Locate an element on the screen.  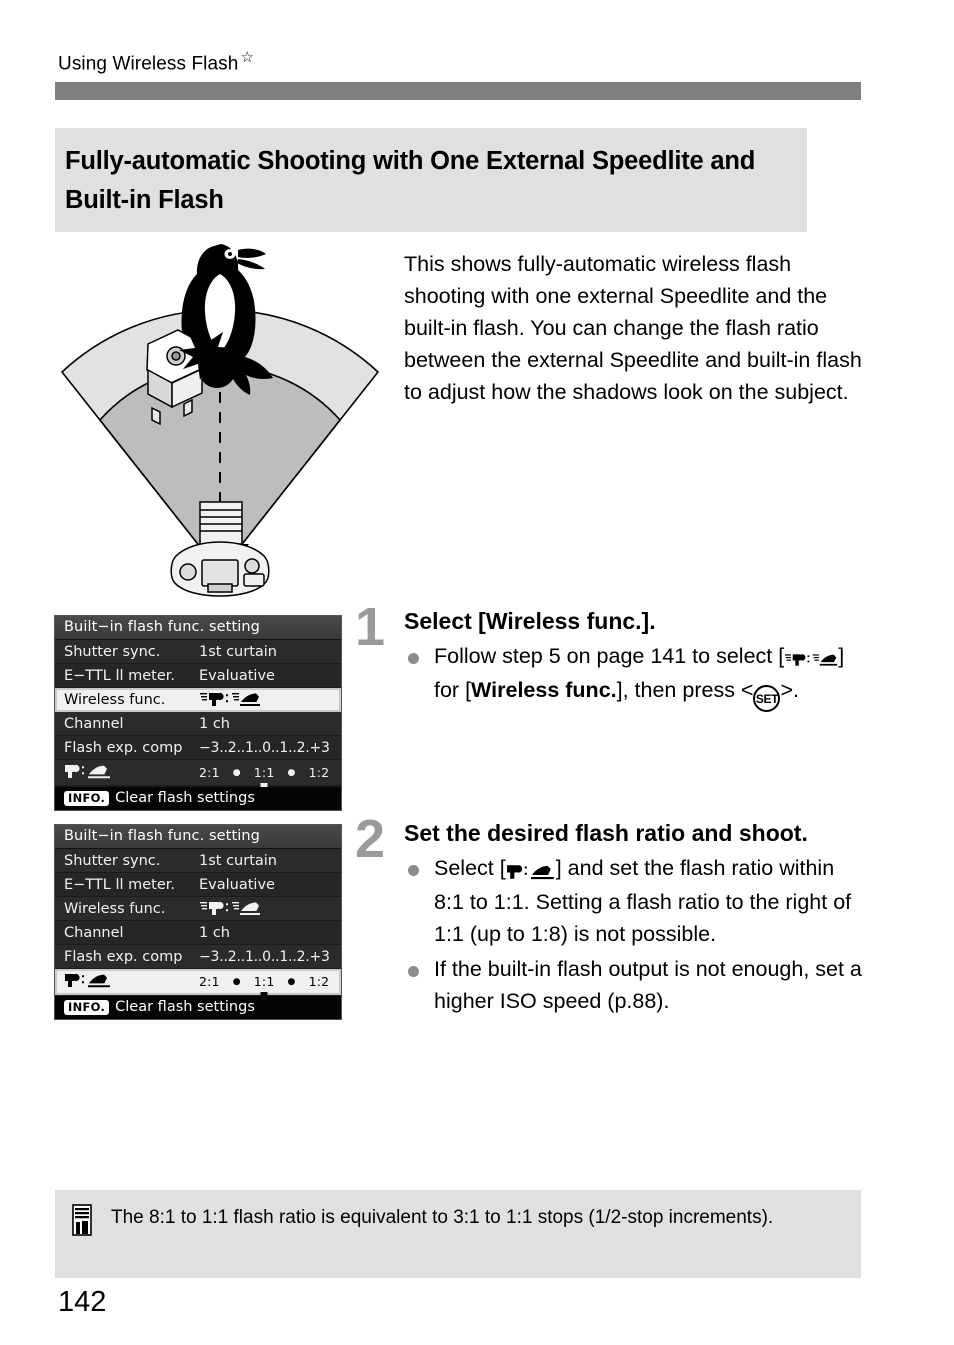
note-memo-icon-svg is located at coordinates (82, 1220).